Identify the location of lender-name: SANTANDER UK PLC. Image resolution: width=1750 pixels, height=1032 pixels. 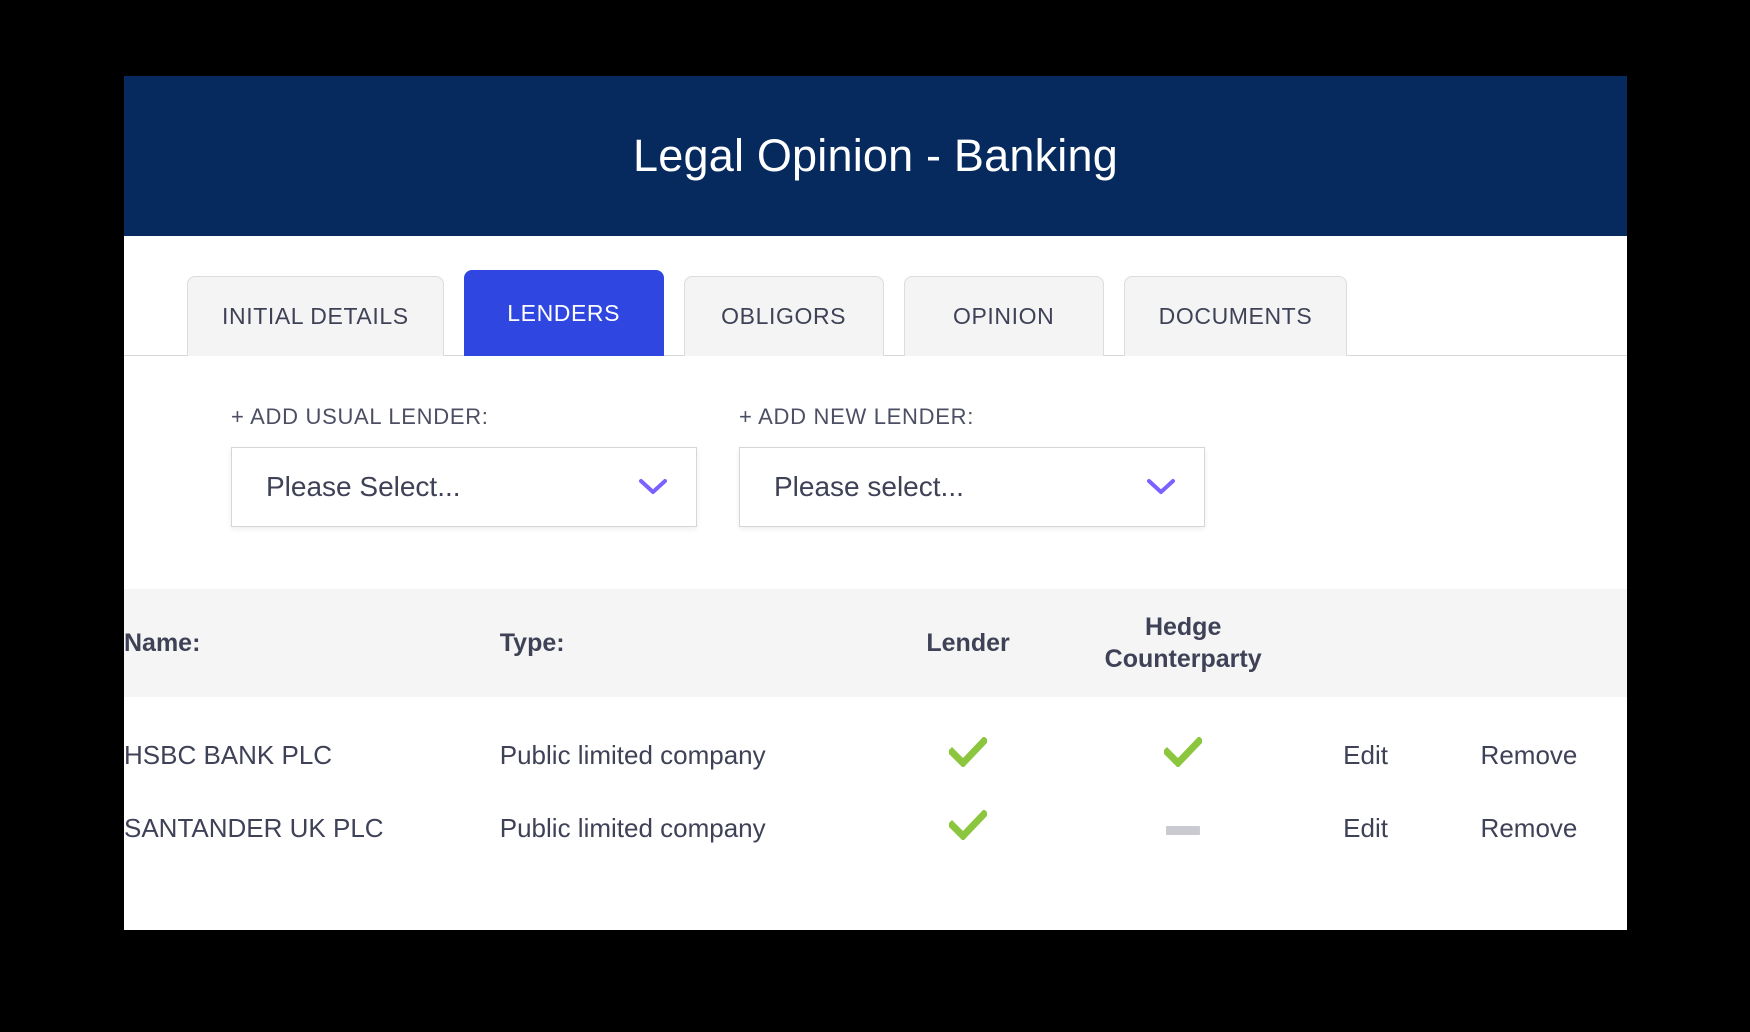
(254, 828).